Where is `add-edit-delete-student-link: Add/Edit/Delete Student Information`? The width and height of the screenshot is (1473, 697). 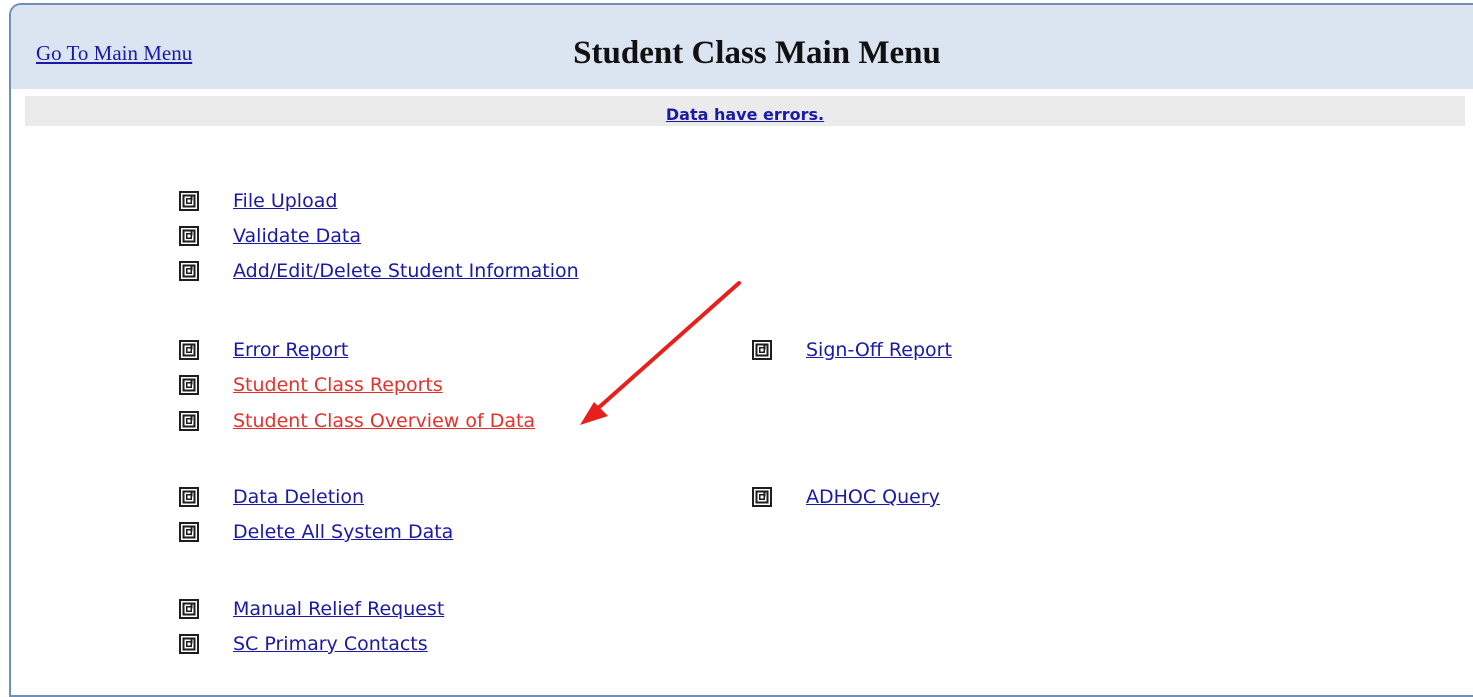 add-edit-delete-student-link: Add/Edit/Delete Student Information is located at coordinates (406, 271).